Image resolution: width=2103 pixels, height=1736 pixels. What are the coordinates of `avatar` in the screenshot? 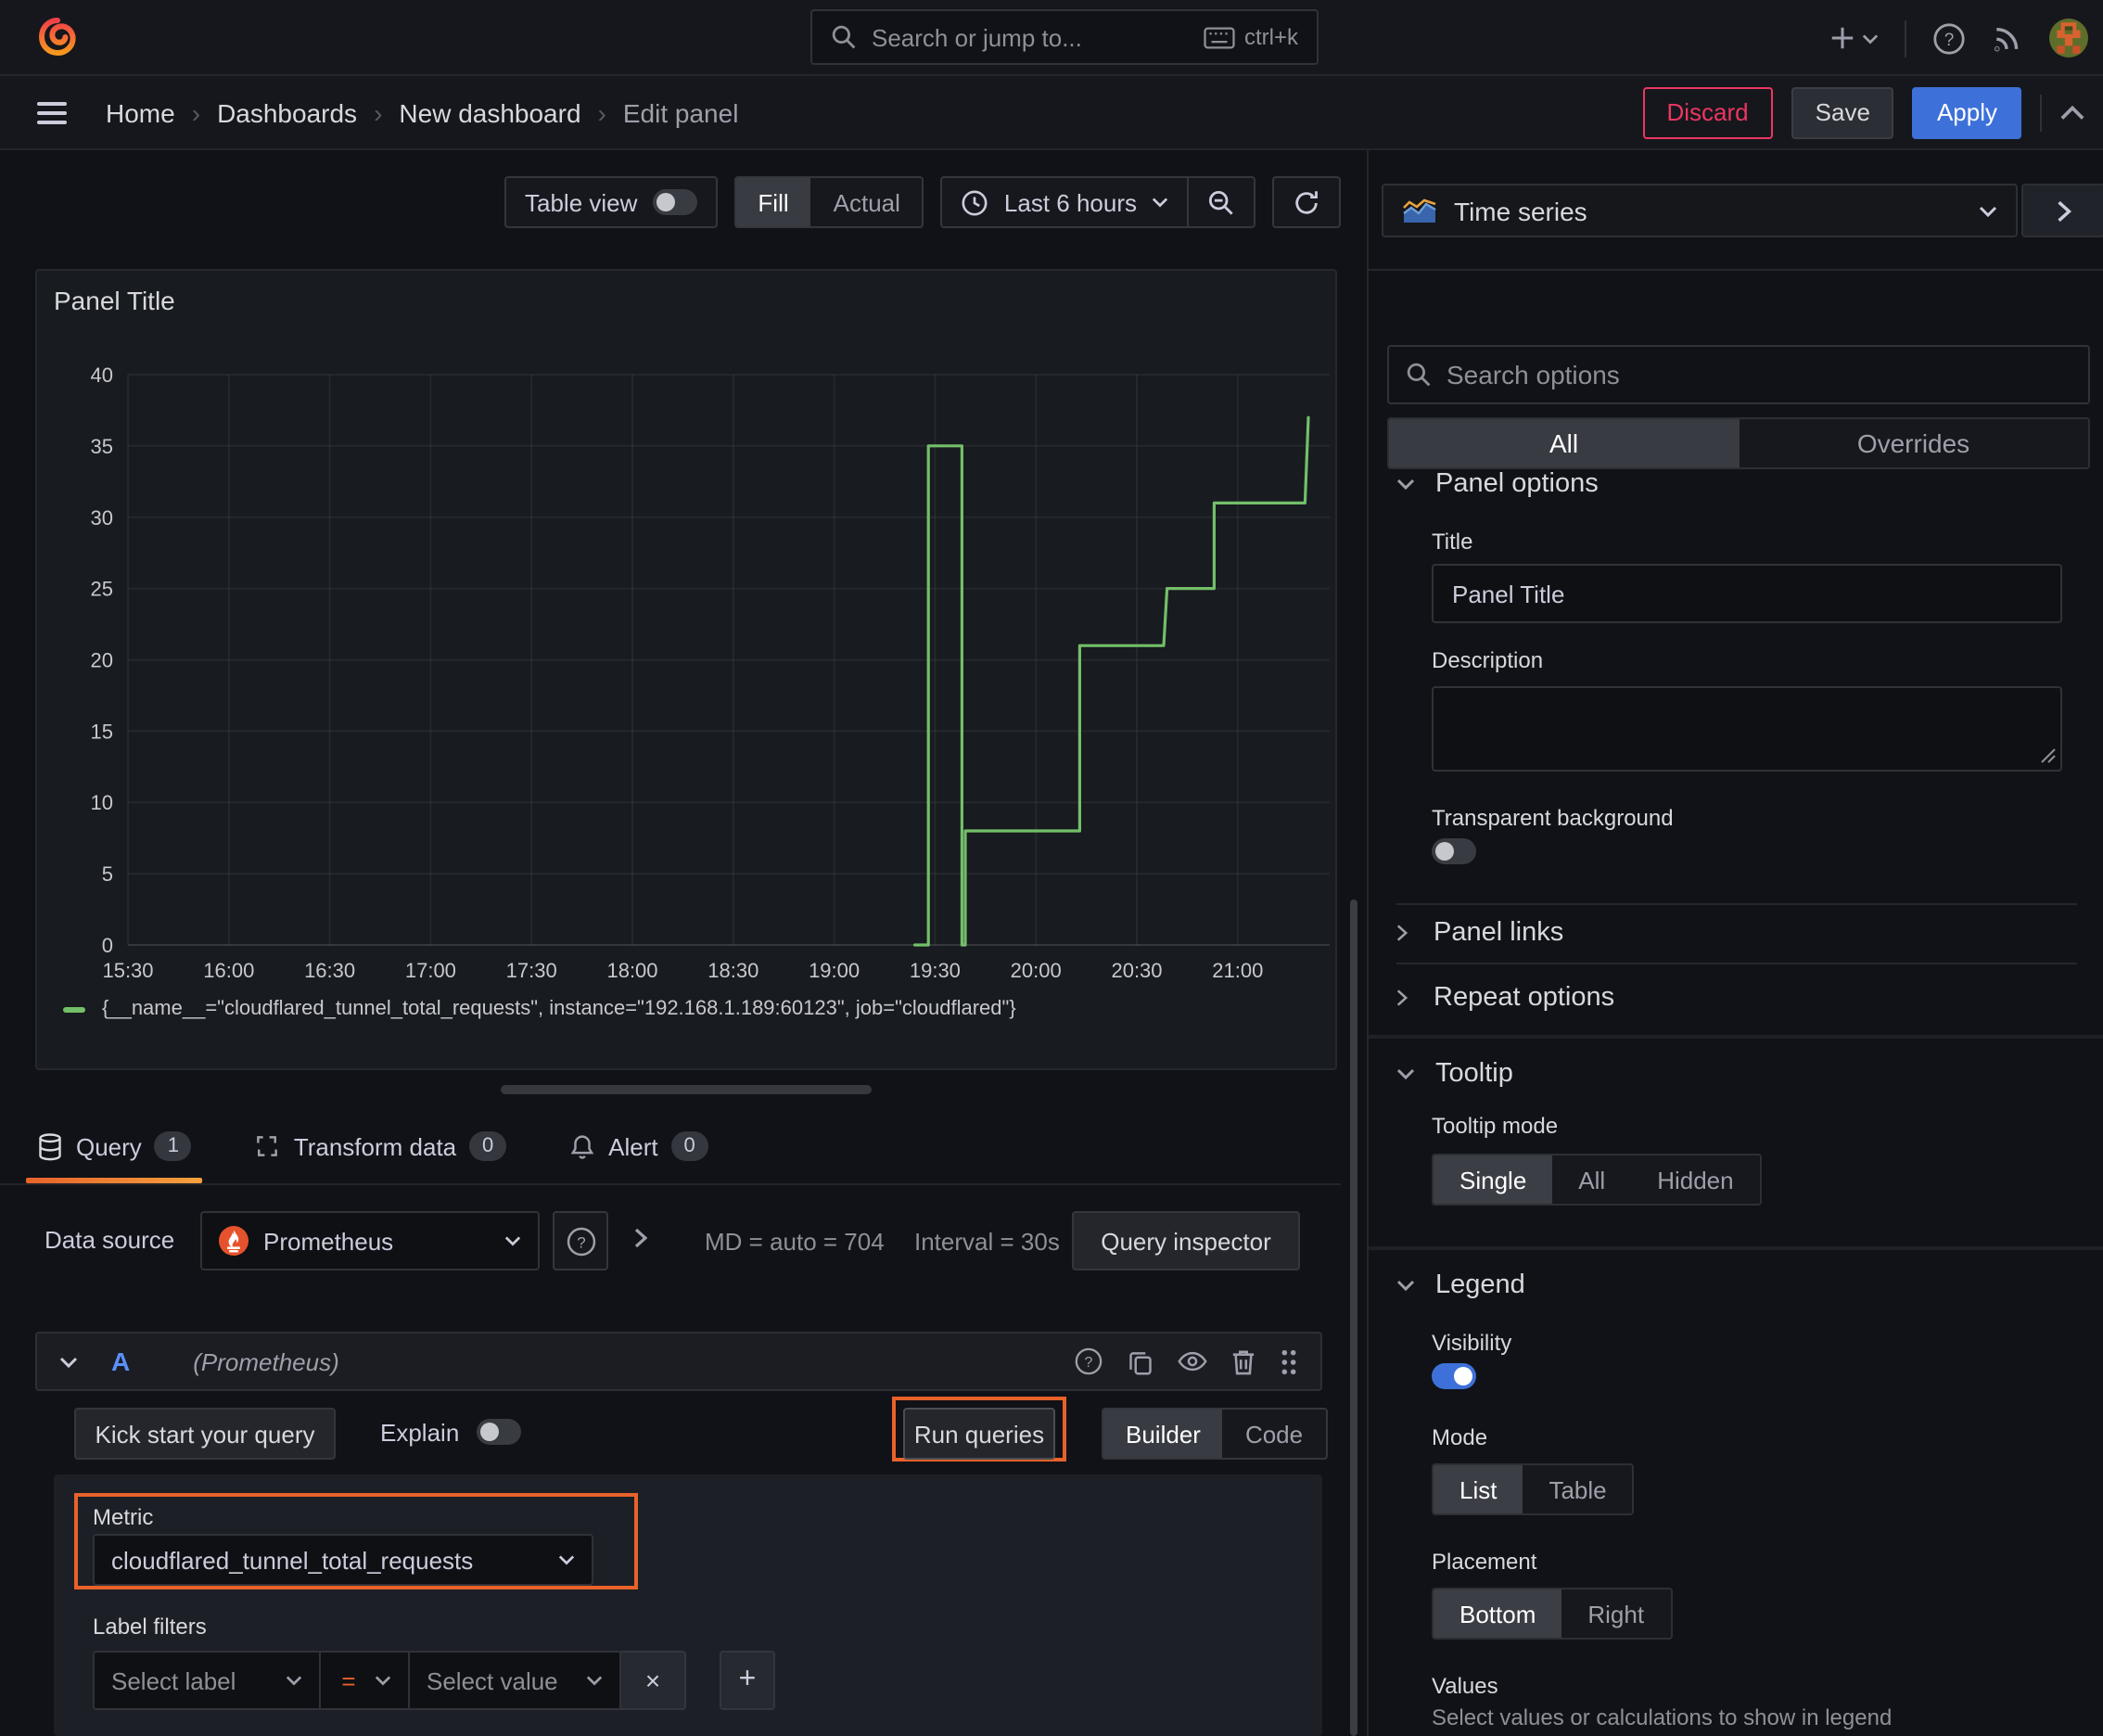 It's located at (2068, 38).